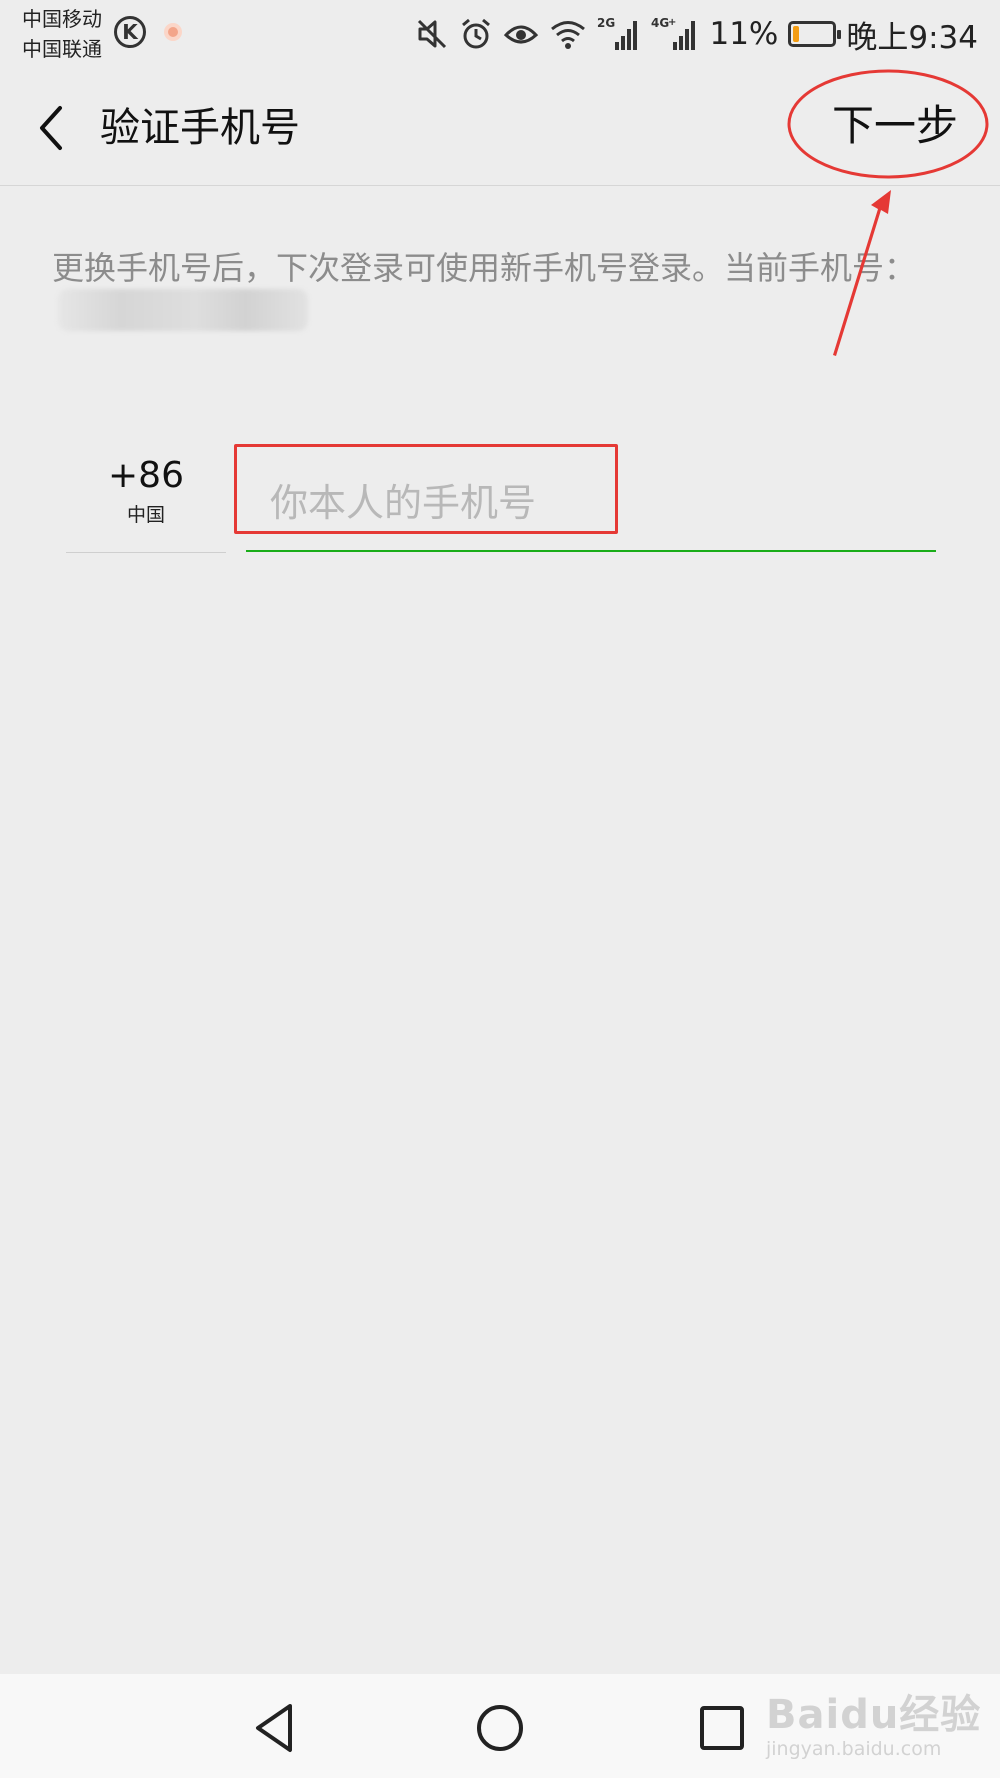  Describe the element at coordinates (895, 126) in the screenshot. I see `next-step-button: 下一步` at that location.